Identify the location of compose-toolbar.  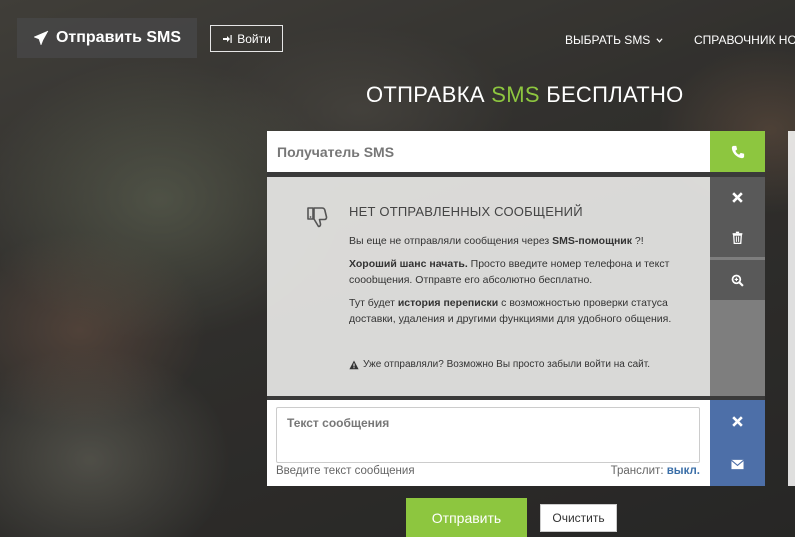
(737, 443).